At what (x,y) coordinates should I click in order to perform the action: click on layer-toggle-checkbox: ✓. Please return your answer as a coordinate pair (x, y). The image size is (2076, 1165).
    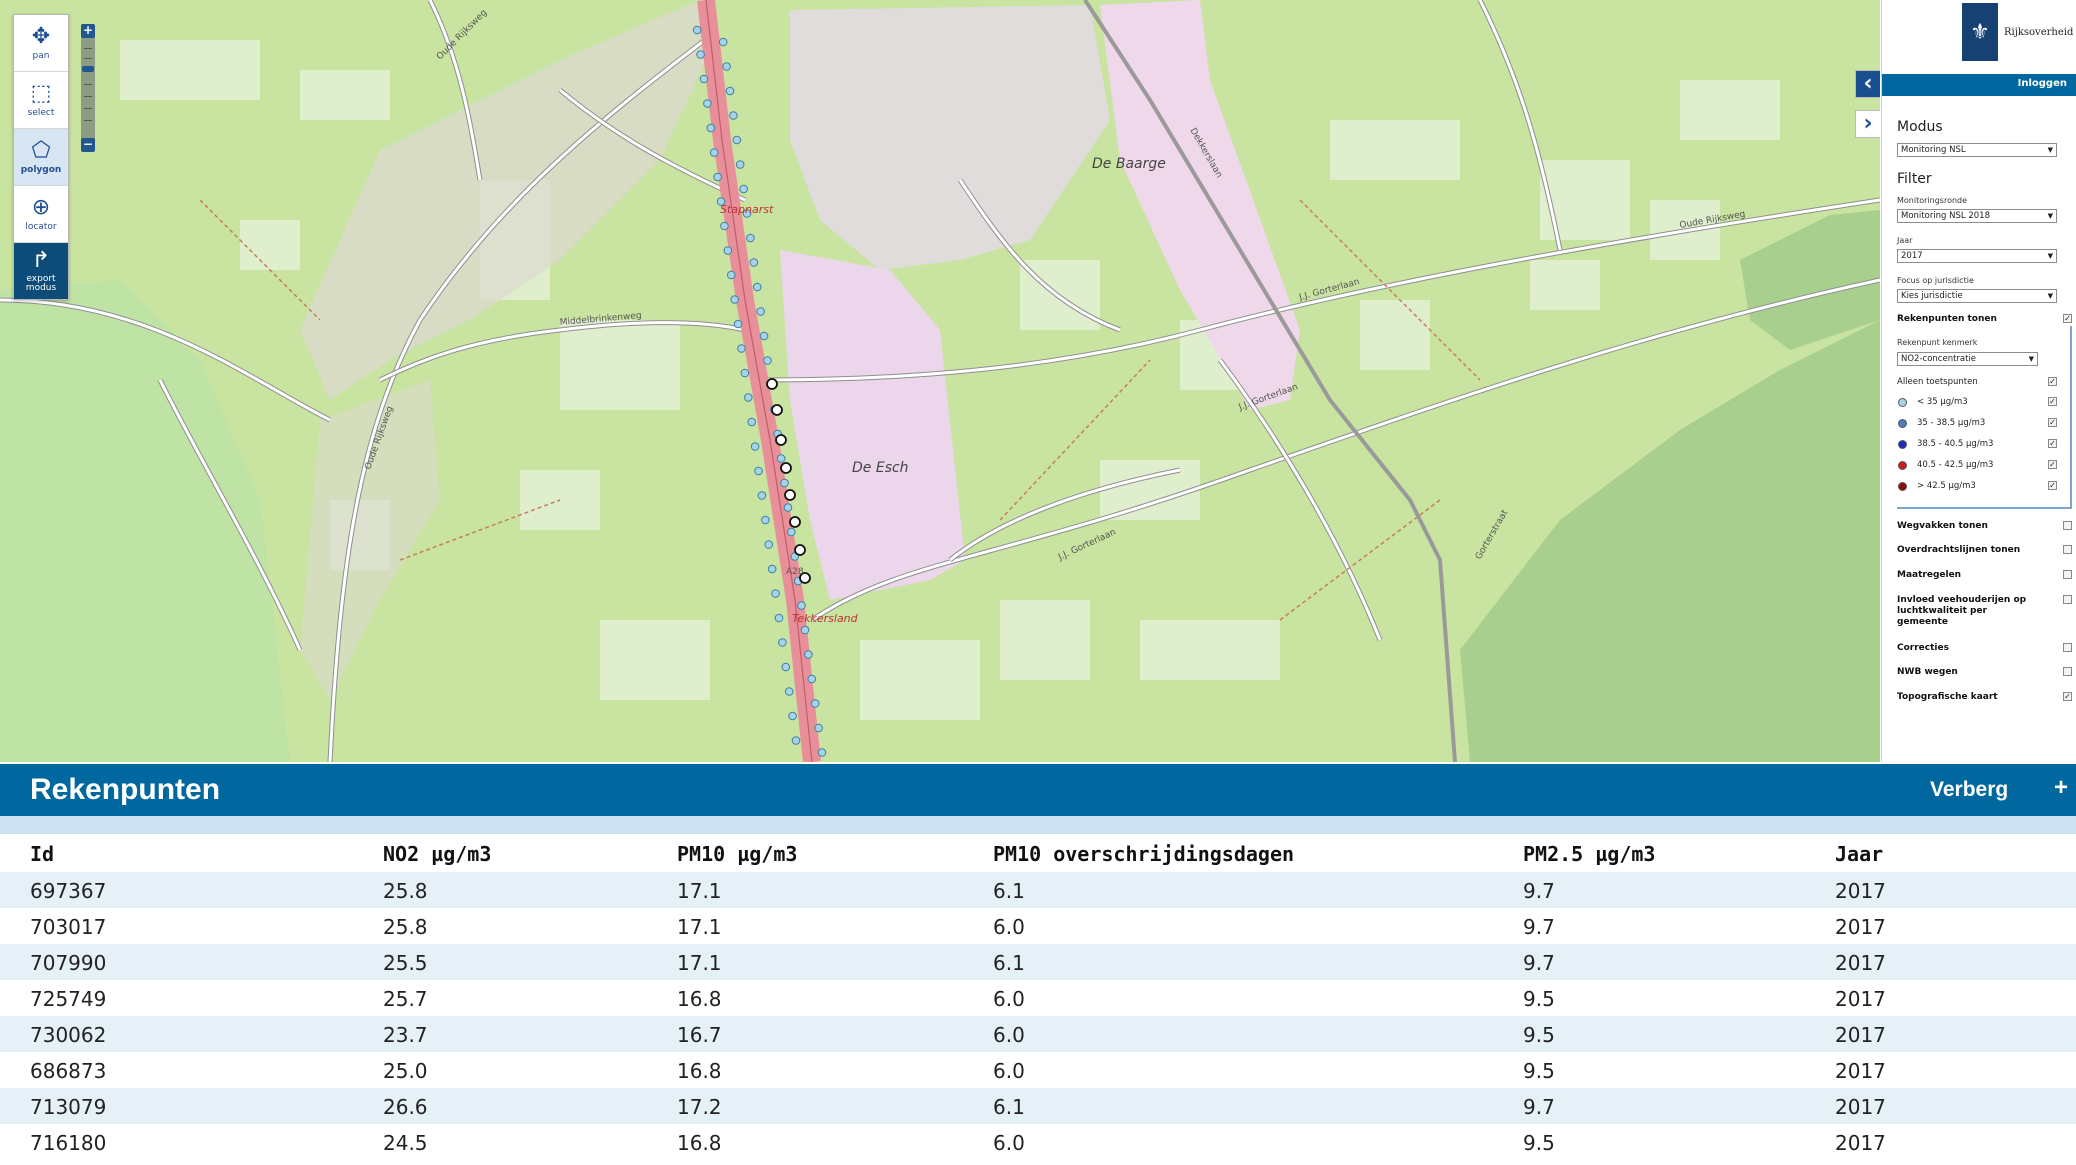
    Looking at the image, I should click on (2067, 696).